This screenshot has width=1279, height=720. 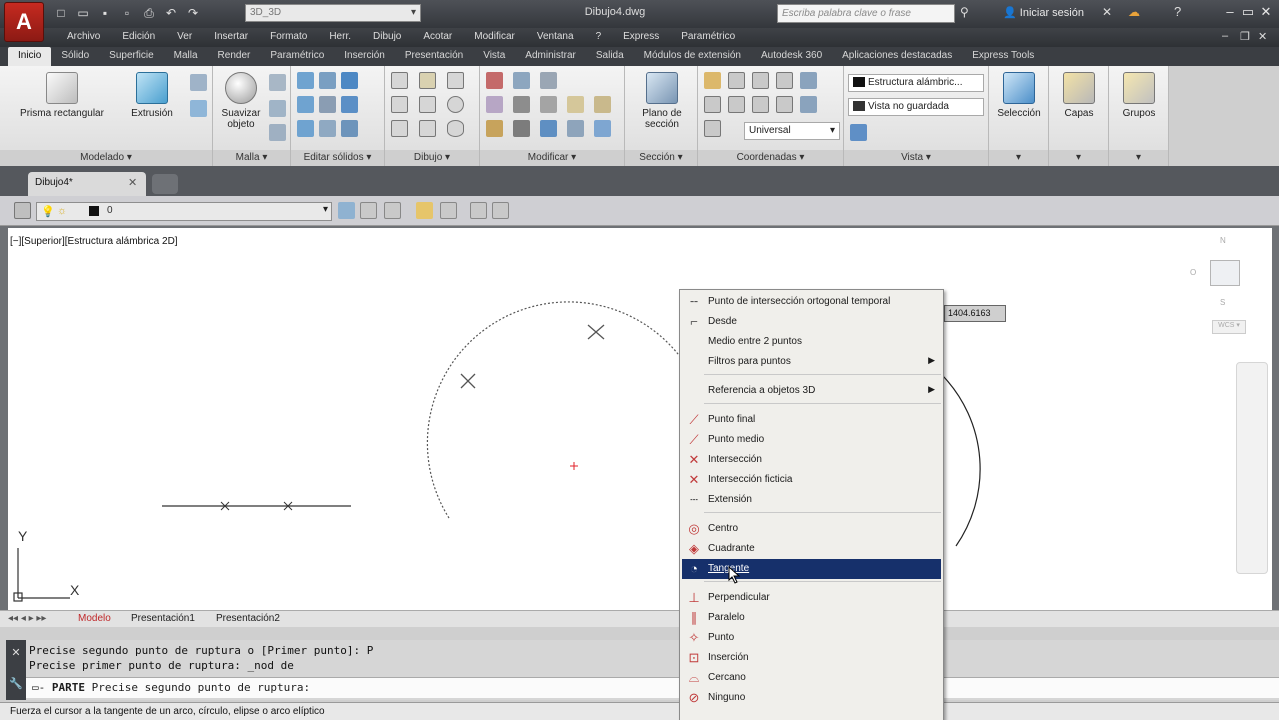 What do you see at coordinates (248, 618) in the screenshot?
I see `tab-presentacion2: Presentación2` at bounding box center [248, 618].